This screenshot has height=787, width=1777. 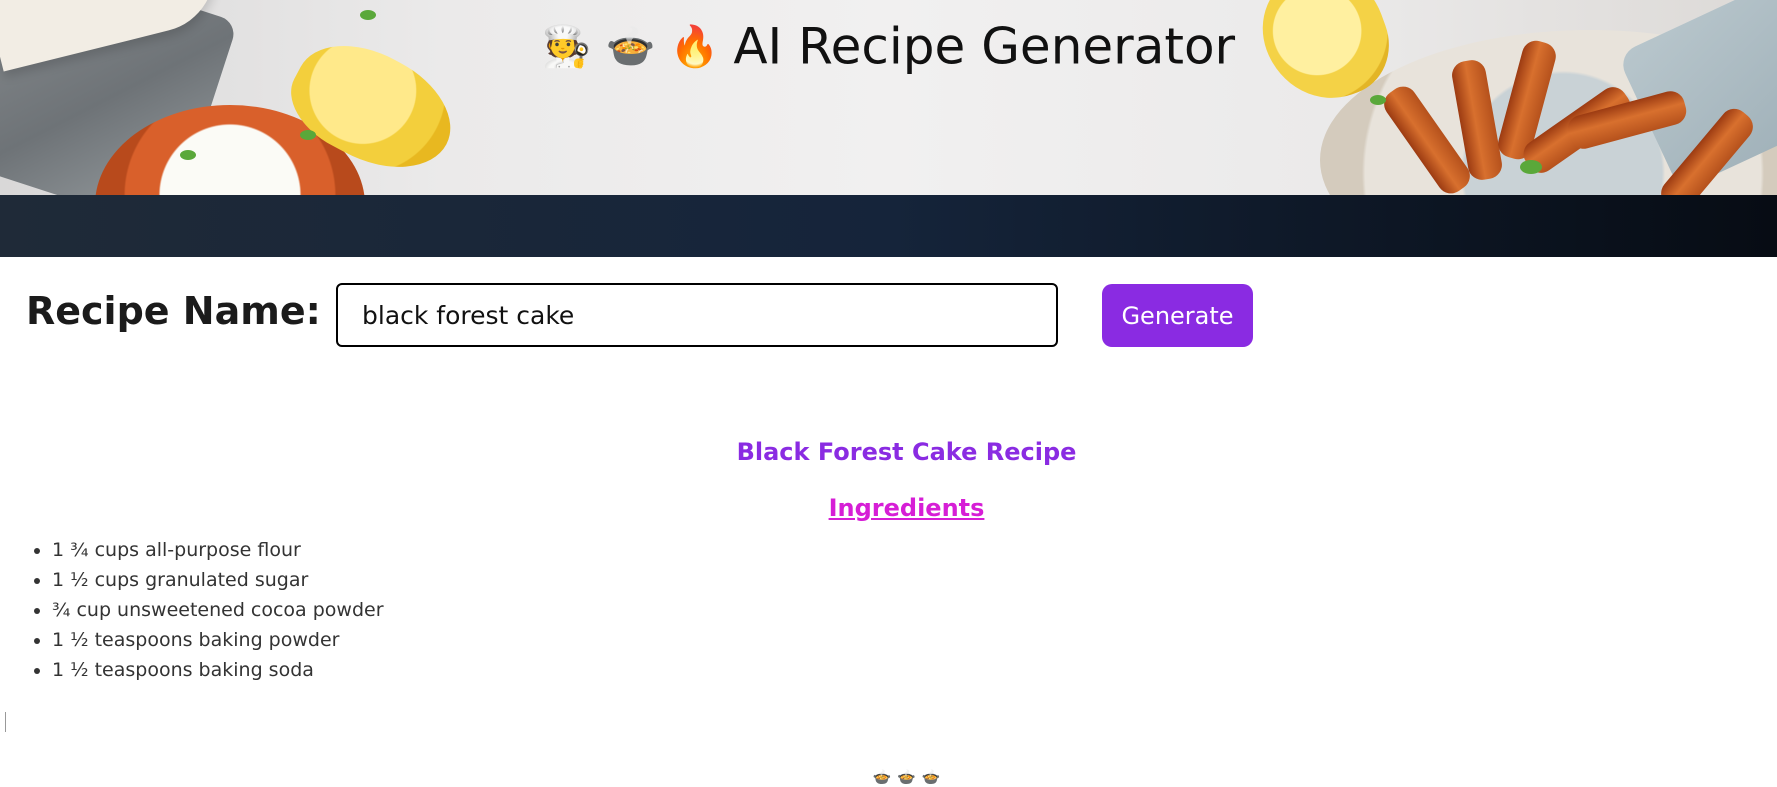 I want to click on fire-icon: 🔥, so click(x=694, y=46).